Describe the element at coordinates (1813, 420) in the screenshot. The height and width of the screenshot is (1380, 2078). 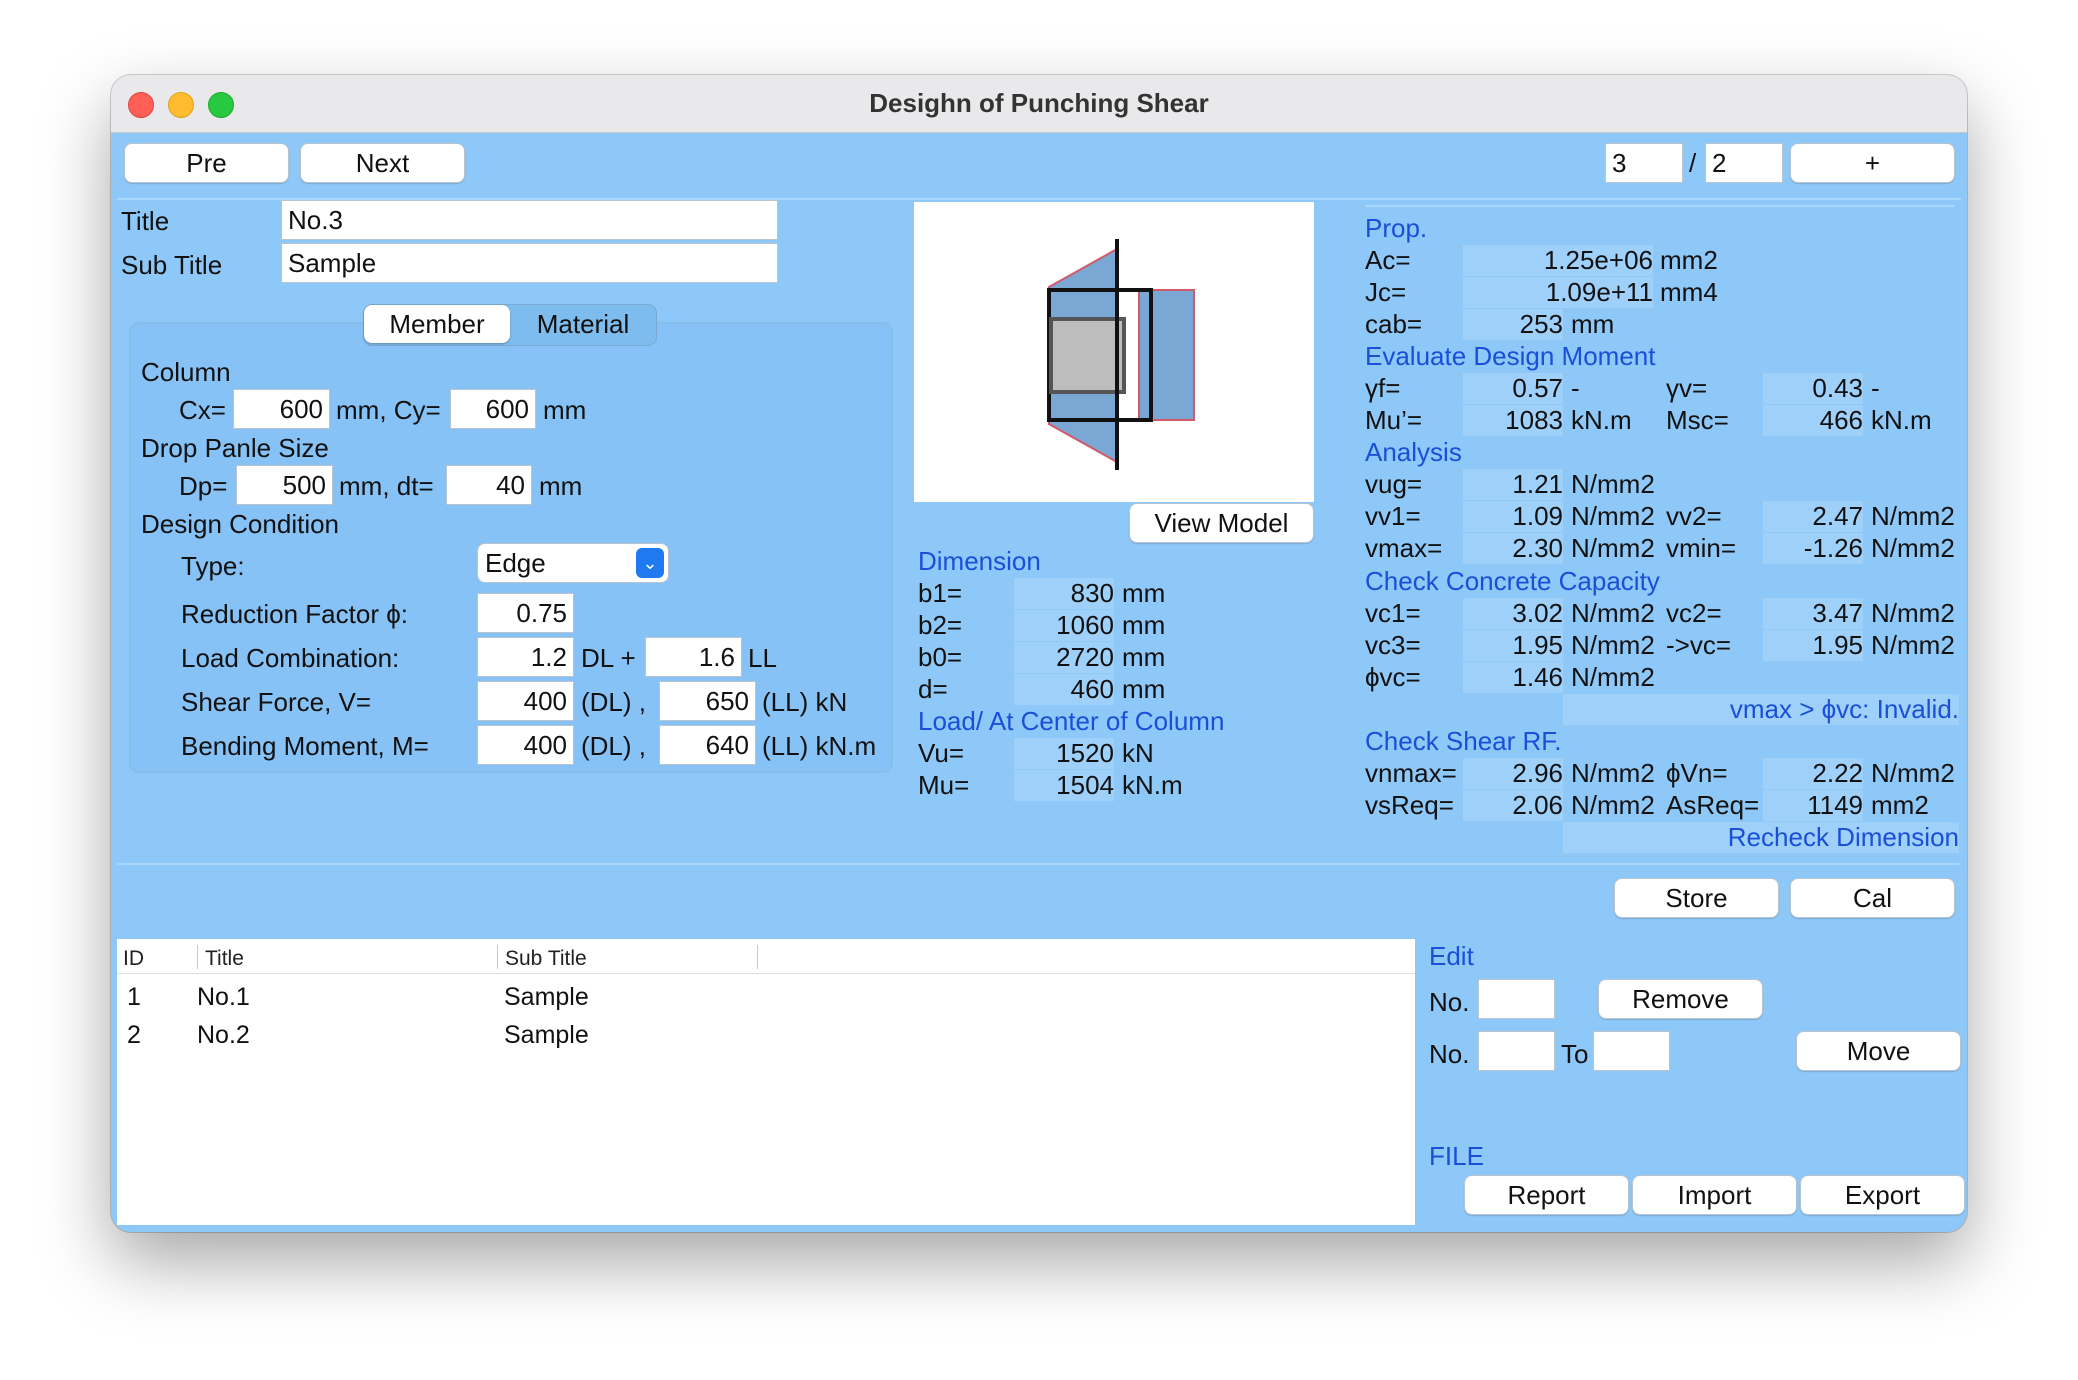
I see `msc-value: 466` at that location.